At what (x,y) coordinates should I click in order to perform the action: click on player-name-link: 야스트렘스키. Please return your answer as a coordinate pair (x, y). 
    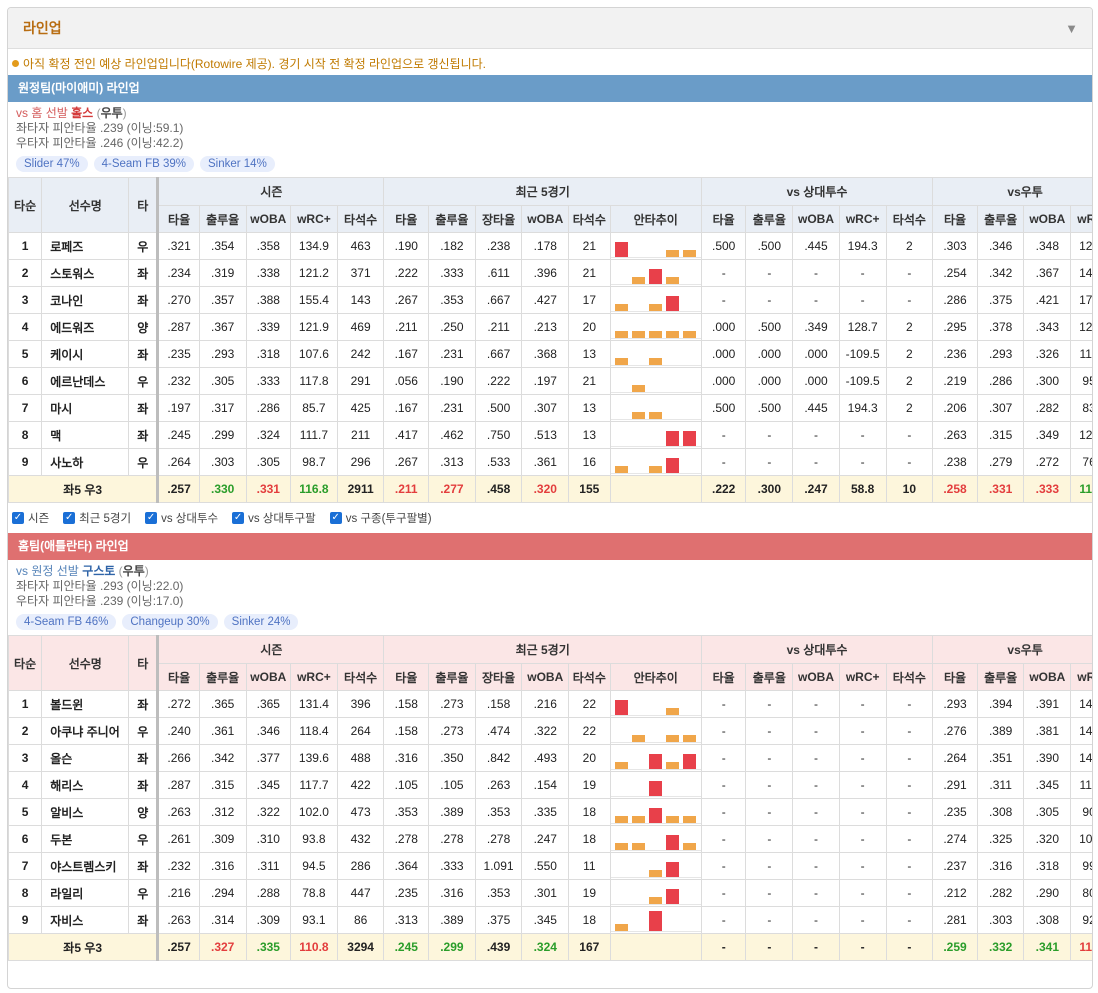
    Looking at the image, I should click on (85, 866).